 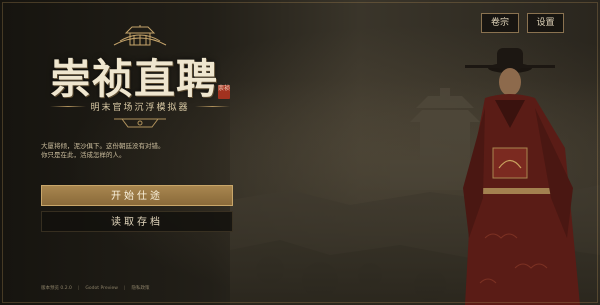 I want to click on build-label: Godot Preview, so click(x=101, y=288).